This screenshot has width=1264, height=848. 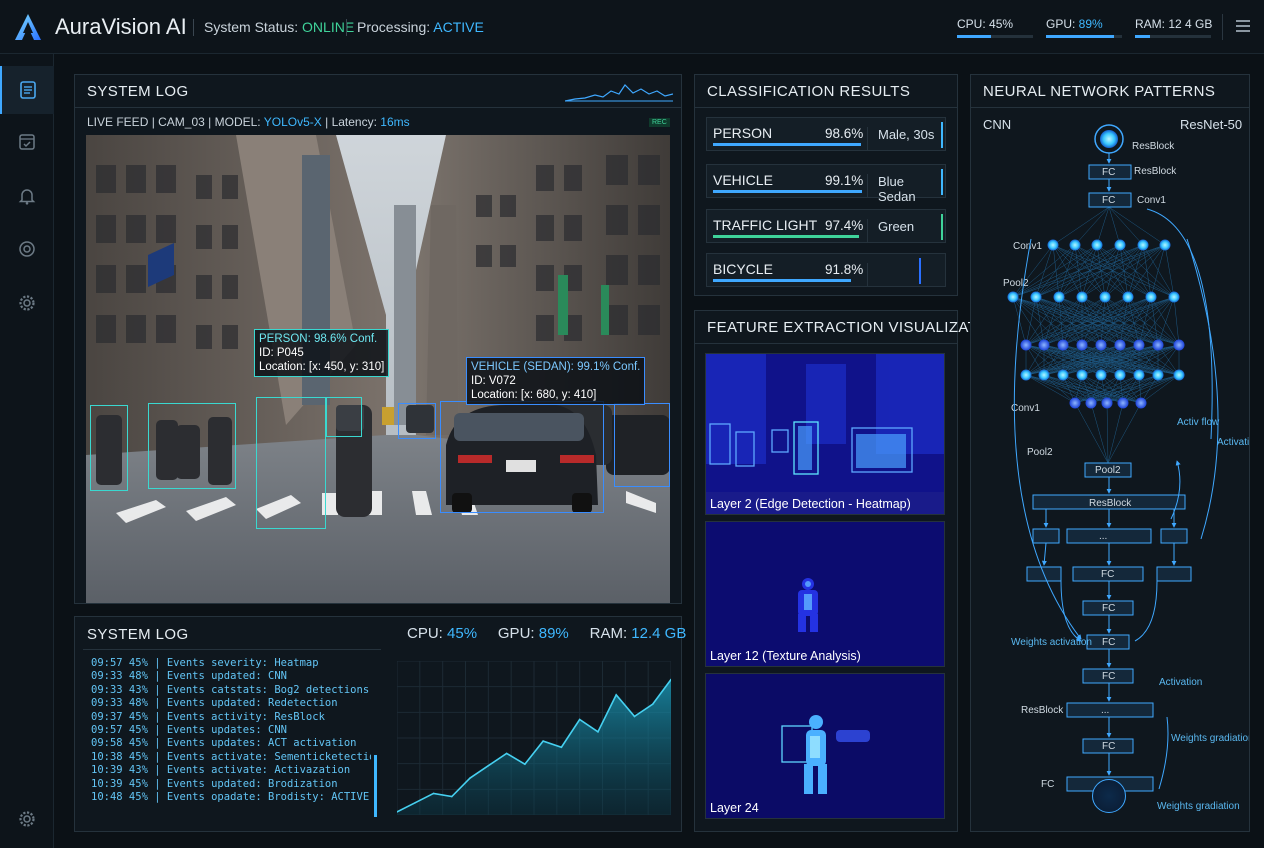 I want to click on ram-meter: RAM: 12 4 GB, so click(x=1174, y=27).